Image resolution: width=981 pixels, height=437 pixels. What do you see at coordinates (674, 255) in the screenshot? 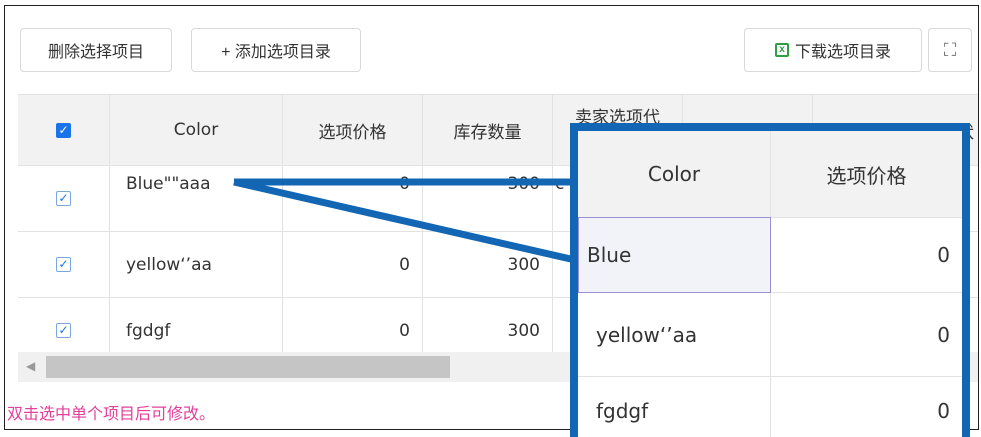
I see `zoom-cell-color: Blue` at bounding box center [674, 255].